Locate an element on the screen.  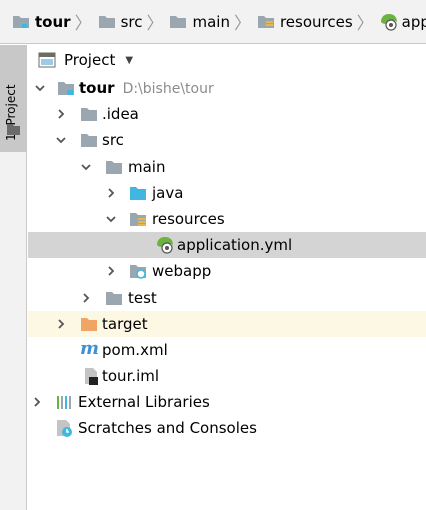
breadcrumb-src: src is located at coordinates (120, 22).